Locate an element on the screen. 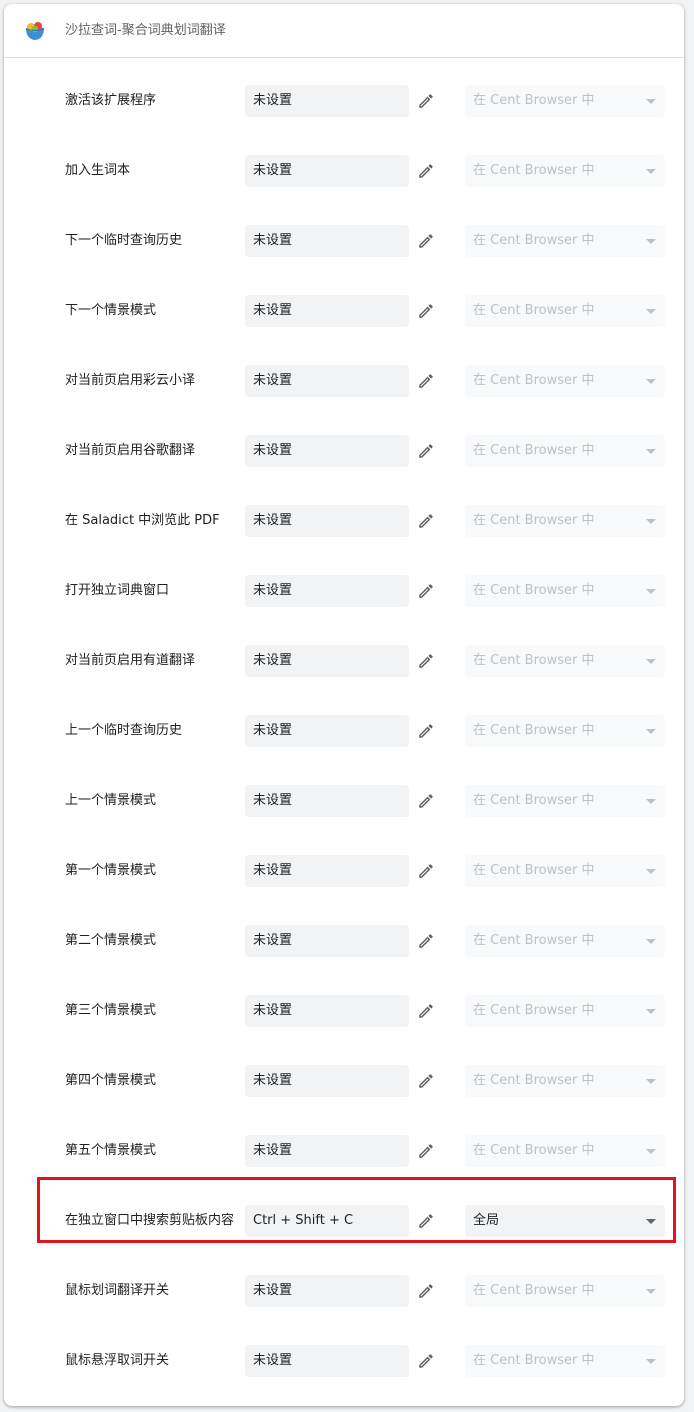  shortcut-row: 打开独立词典窗口 未设置 在 Cent Browser 中 is located at coordinates (344, 591).